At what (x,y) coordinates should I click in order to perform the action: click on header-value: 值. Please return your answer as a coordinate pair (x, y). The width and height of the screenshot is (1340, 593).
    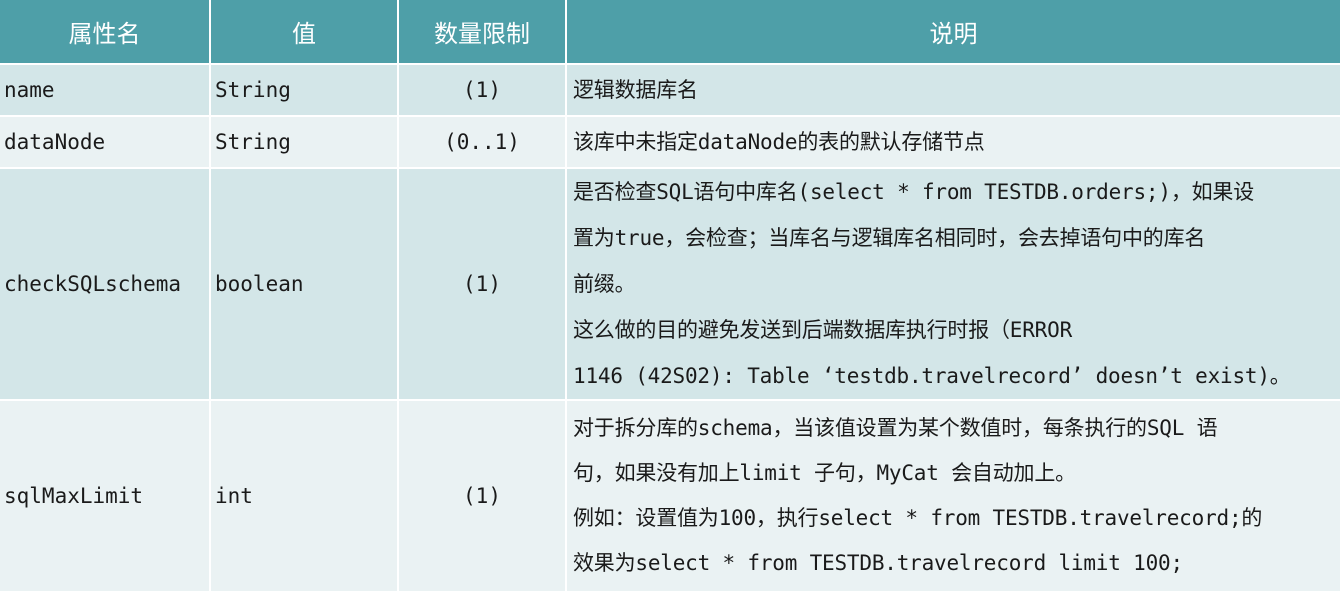
    Looking at the image, I should click on (304, 32).